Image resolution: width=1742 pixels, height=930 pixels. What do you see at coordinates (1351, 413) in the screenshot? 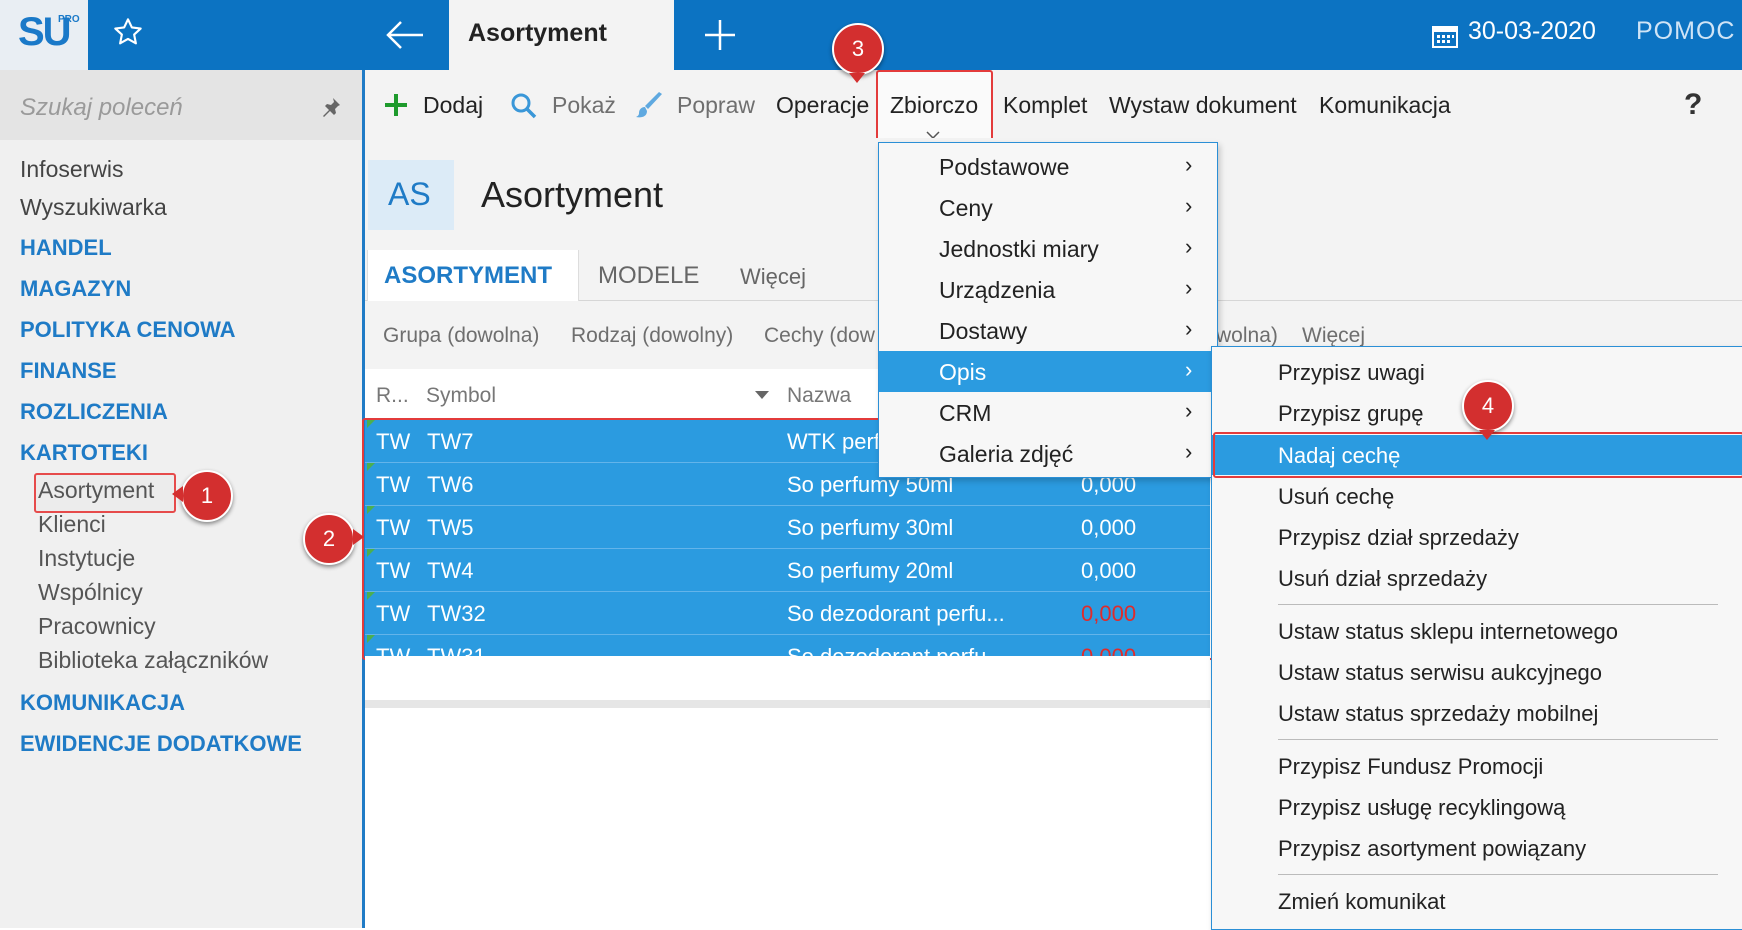
I see `menu-item-label: Przypisz grupę` at bounding box center [1351, 413].